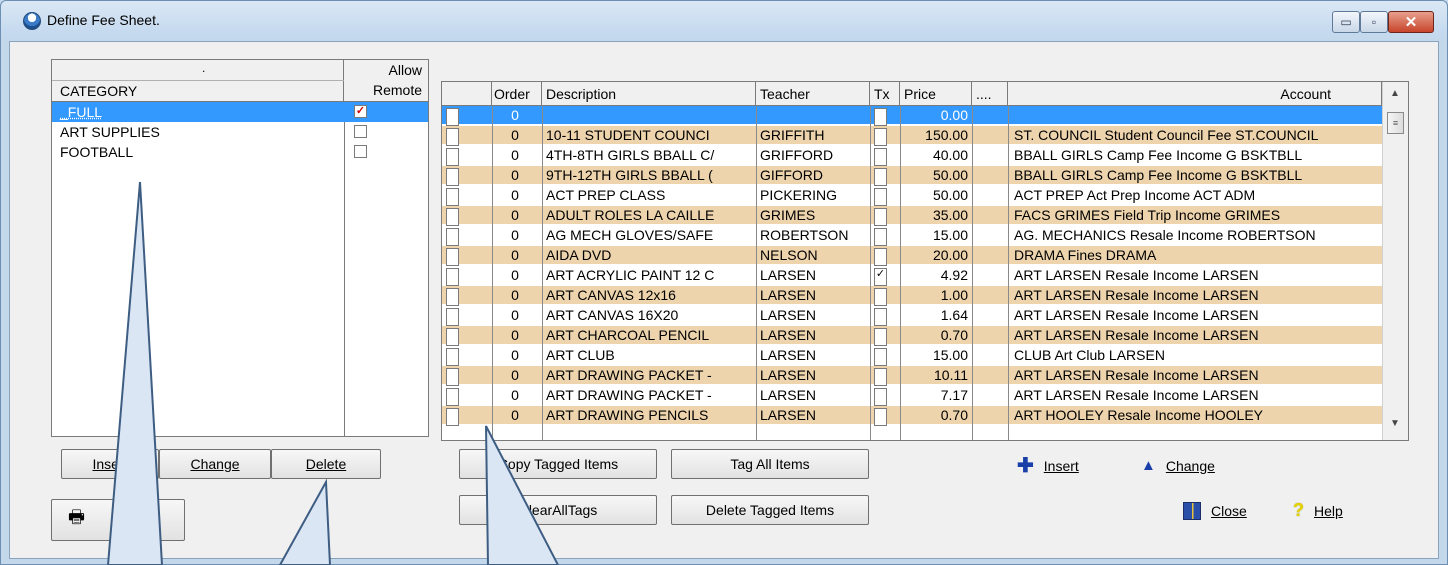 This screenshot has height=565, width=1448. What do you see at coordinates (936, 94) in the screenshot?
I see `price-column-header: Price` at bounding box center [936, 94].